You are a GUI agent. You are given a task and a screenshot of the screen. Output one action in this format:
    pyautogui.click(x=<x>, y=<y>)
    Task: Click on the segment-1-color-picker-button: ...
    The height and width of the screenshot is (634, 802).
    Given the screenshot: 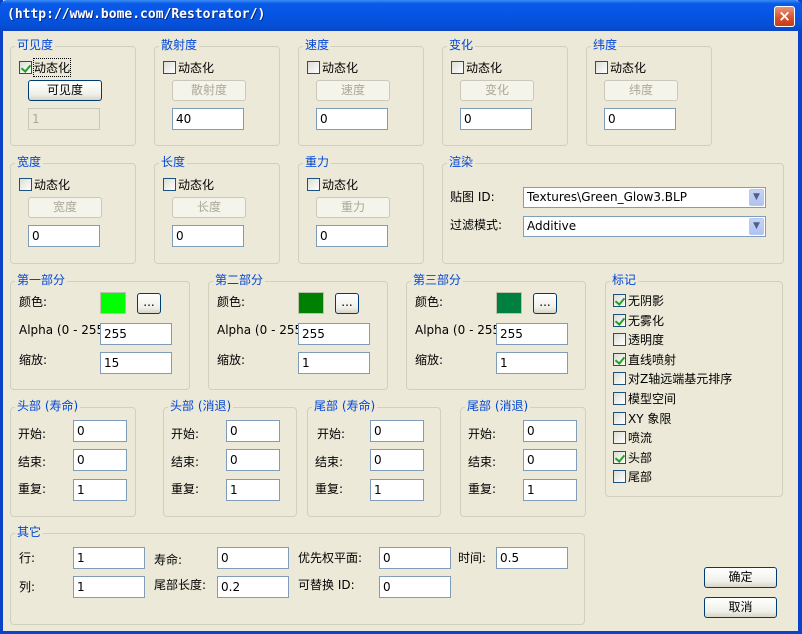 What is the action you would take?
    pyautogui.click(x=149, y=303)
    